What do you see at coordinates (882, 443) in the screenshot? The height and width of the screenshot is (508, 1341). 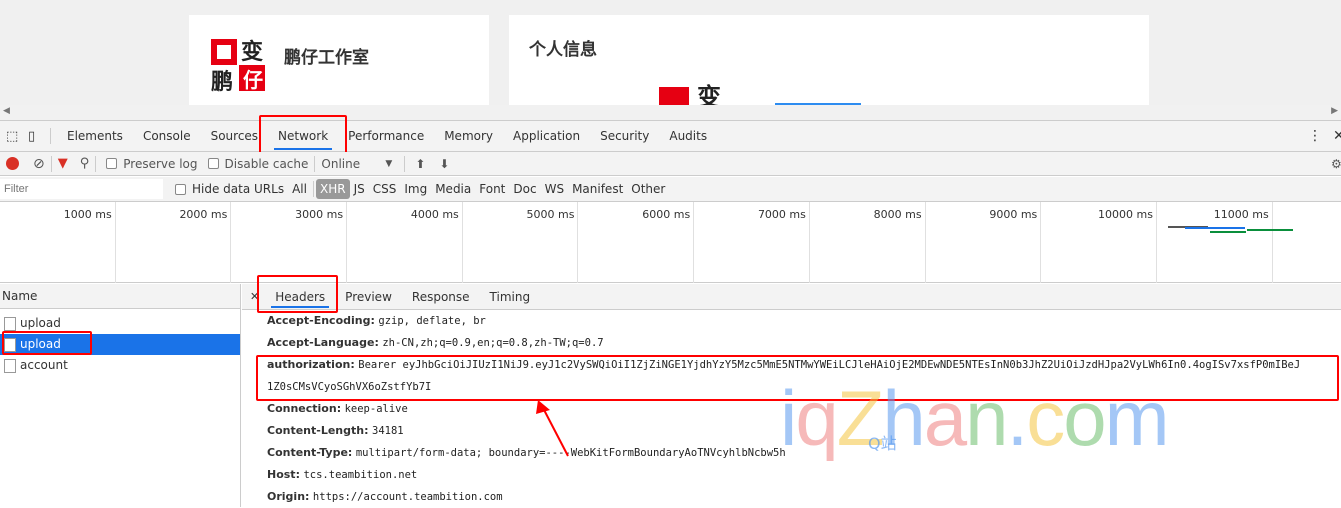 I see `watermark-sub: Q站` at bounding box center [882, 443].